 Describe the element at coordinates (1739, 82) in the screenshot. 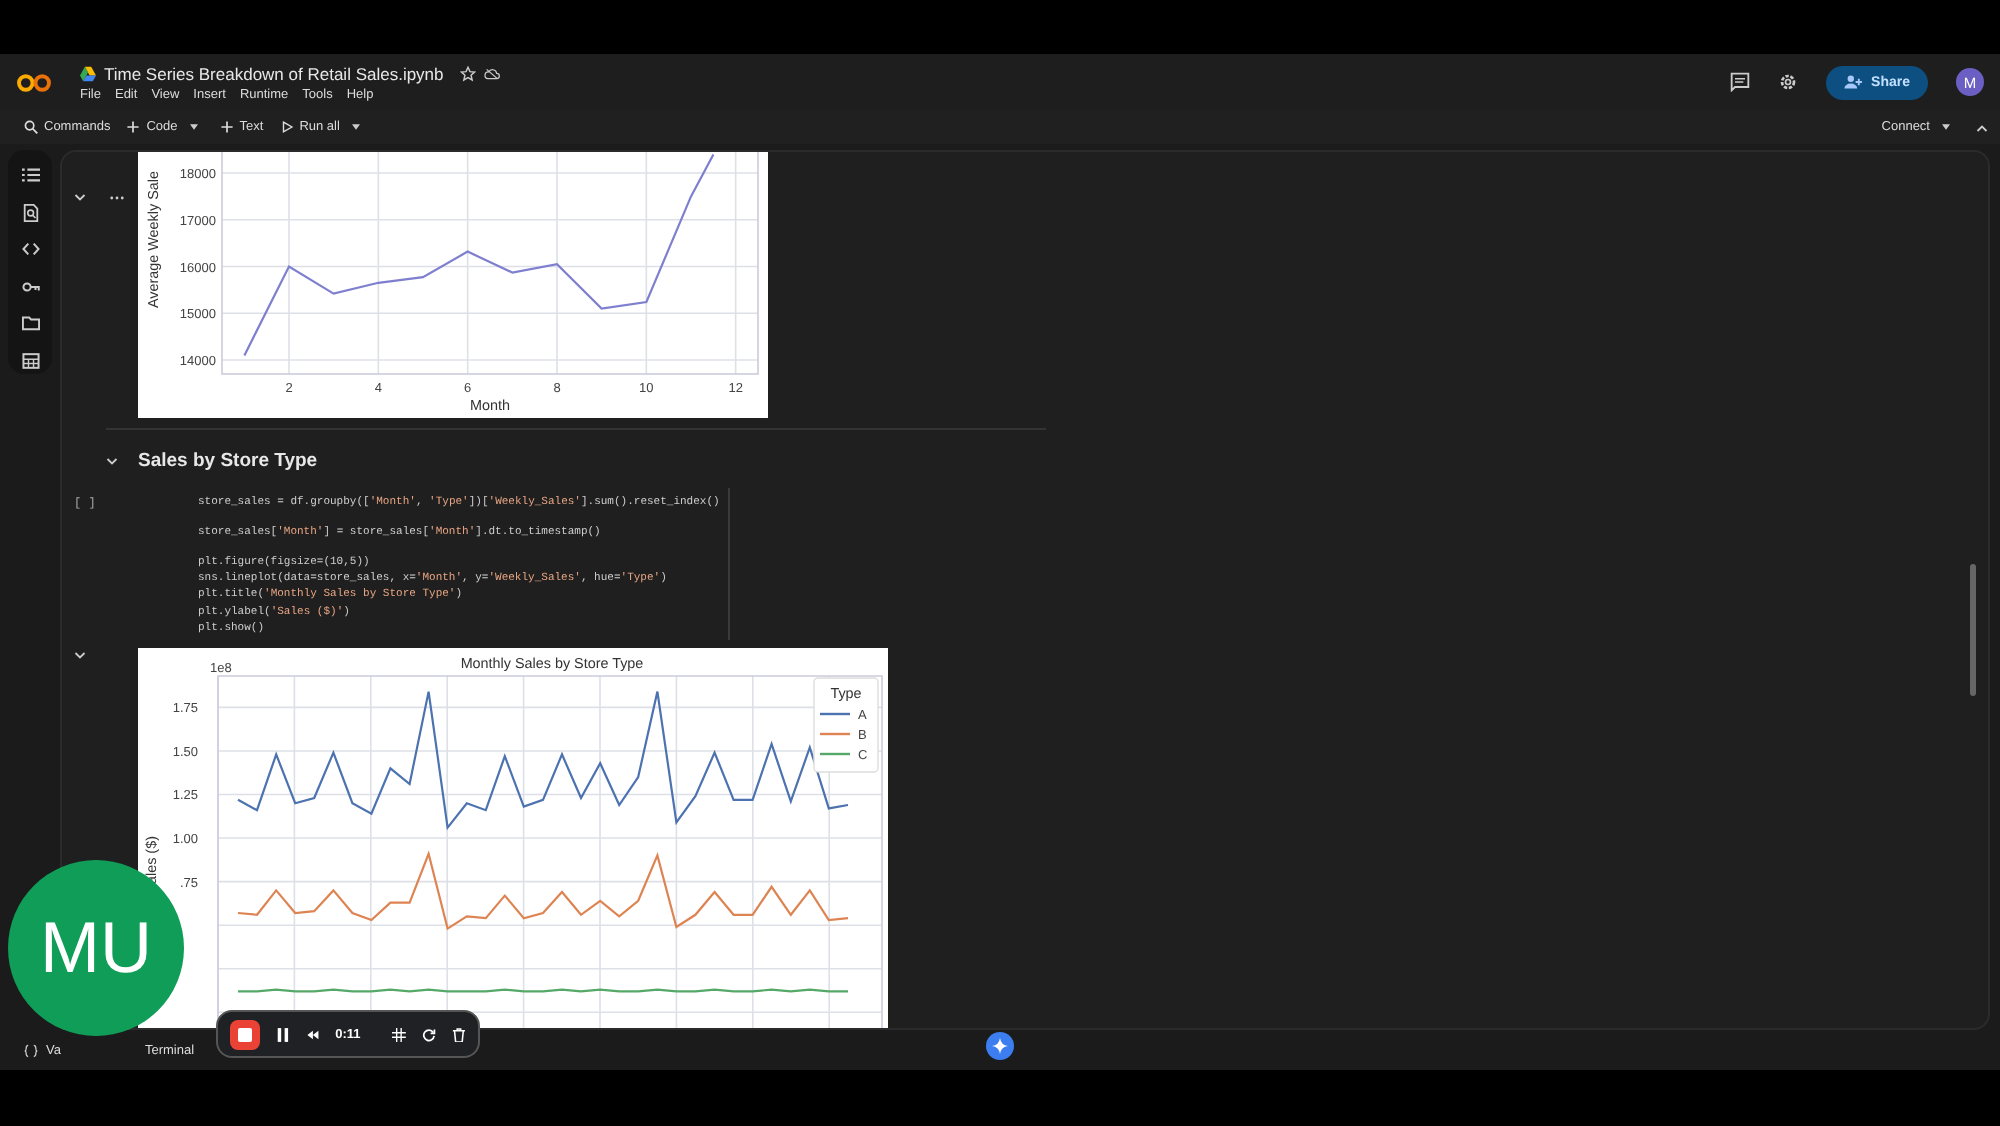

I see `comment-icon` at that location.